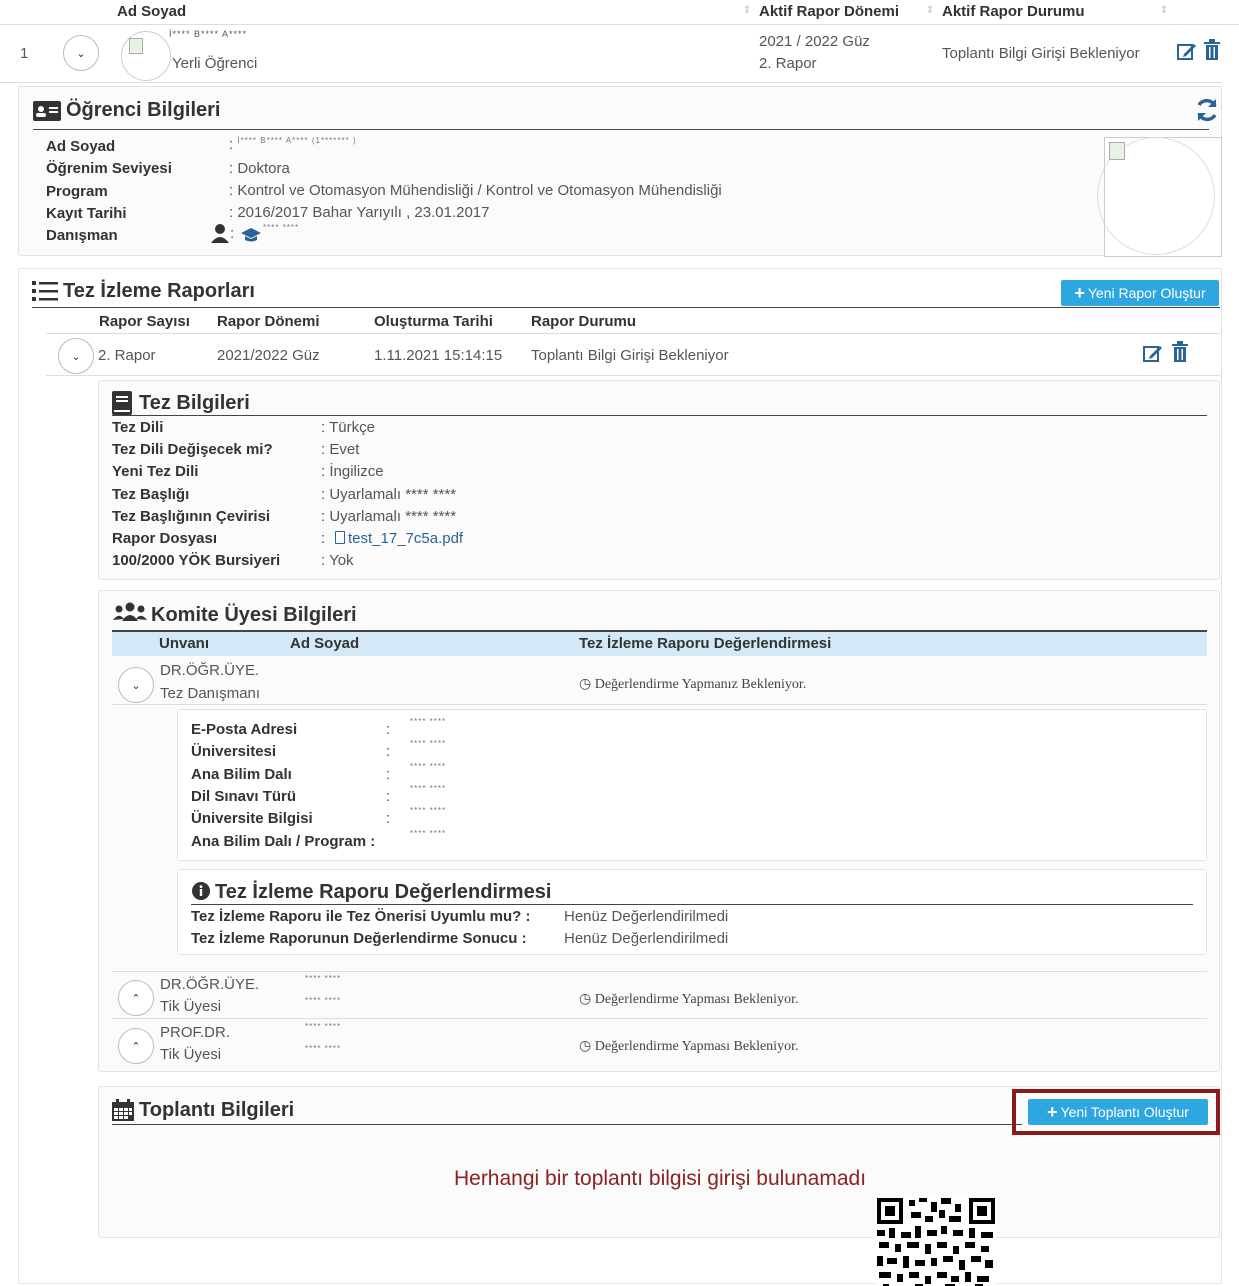  What do you see at coordinates (352, 471) in the screenshot?
I see `value: : İngilizce` at bounding box center [352, 471].